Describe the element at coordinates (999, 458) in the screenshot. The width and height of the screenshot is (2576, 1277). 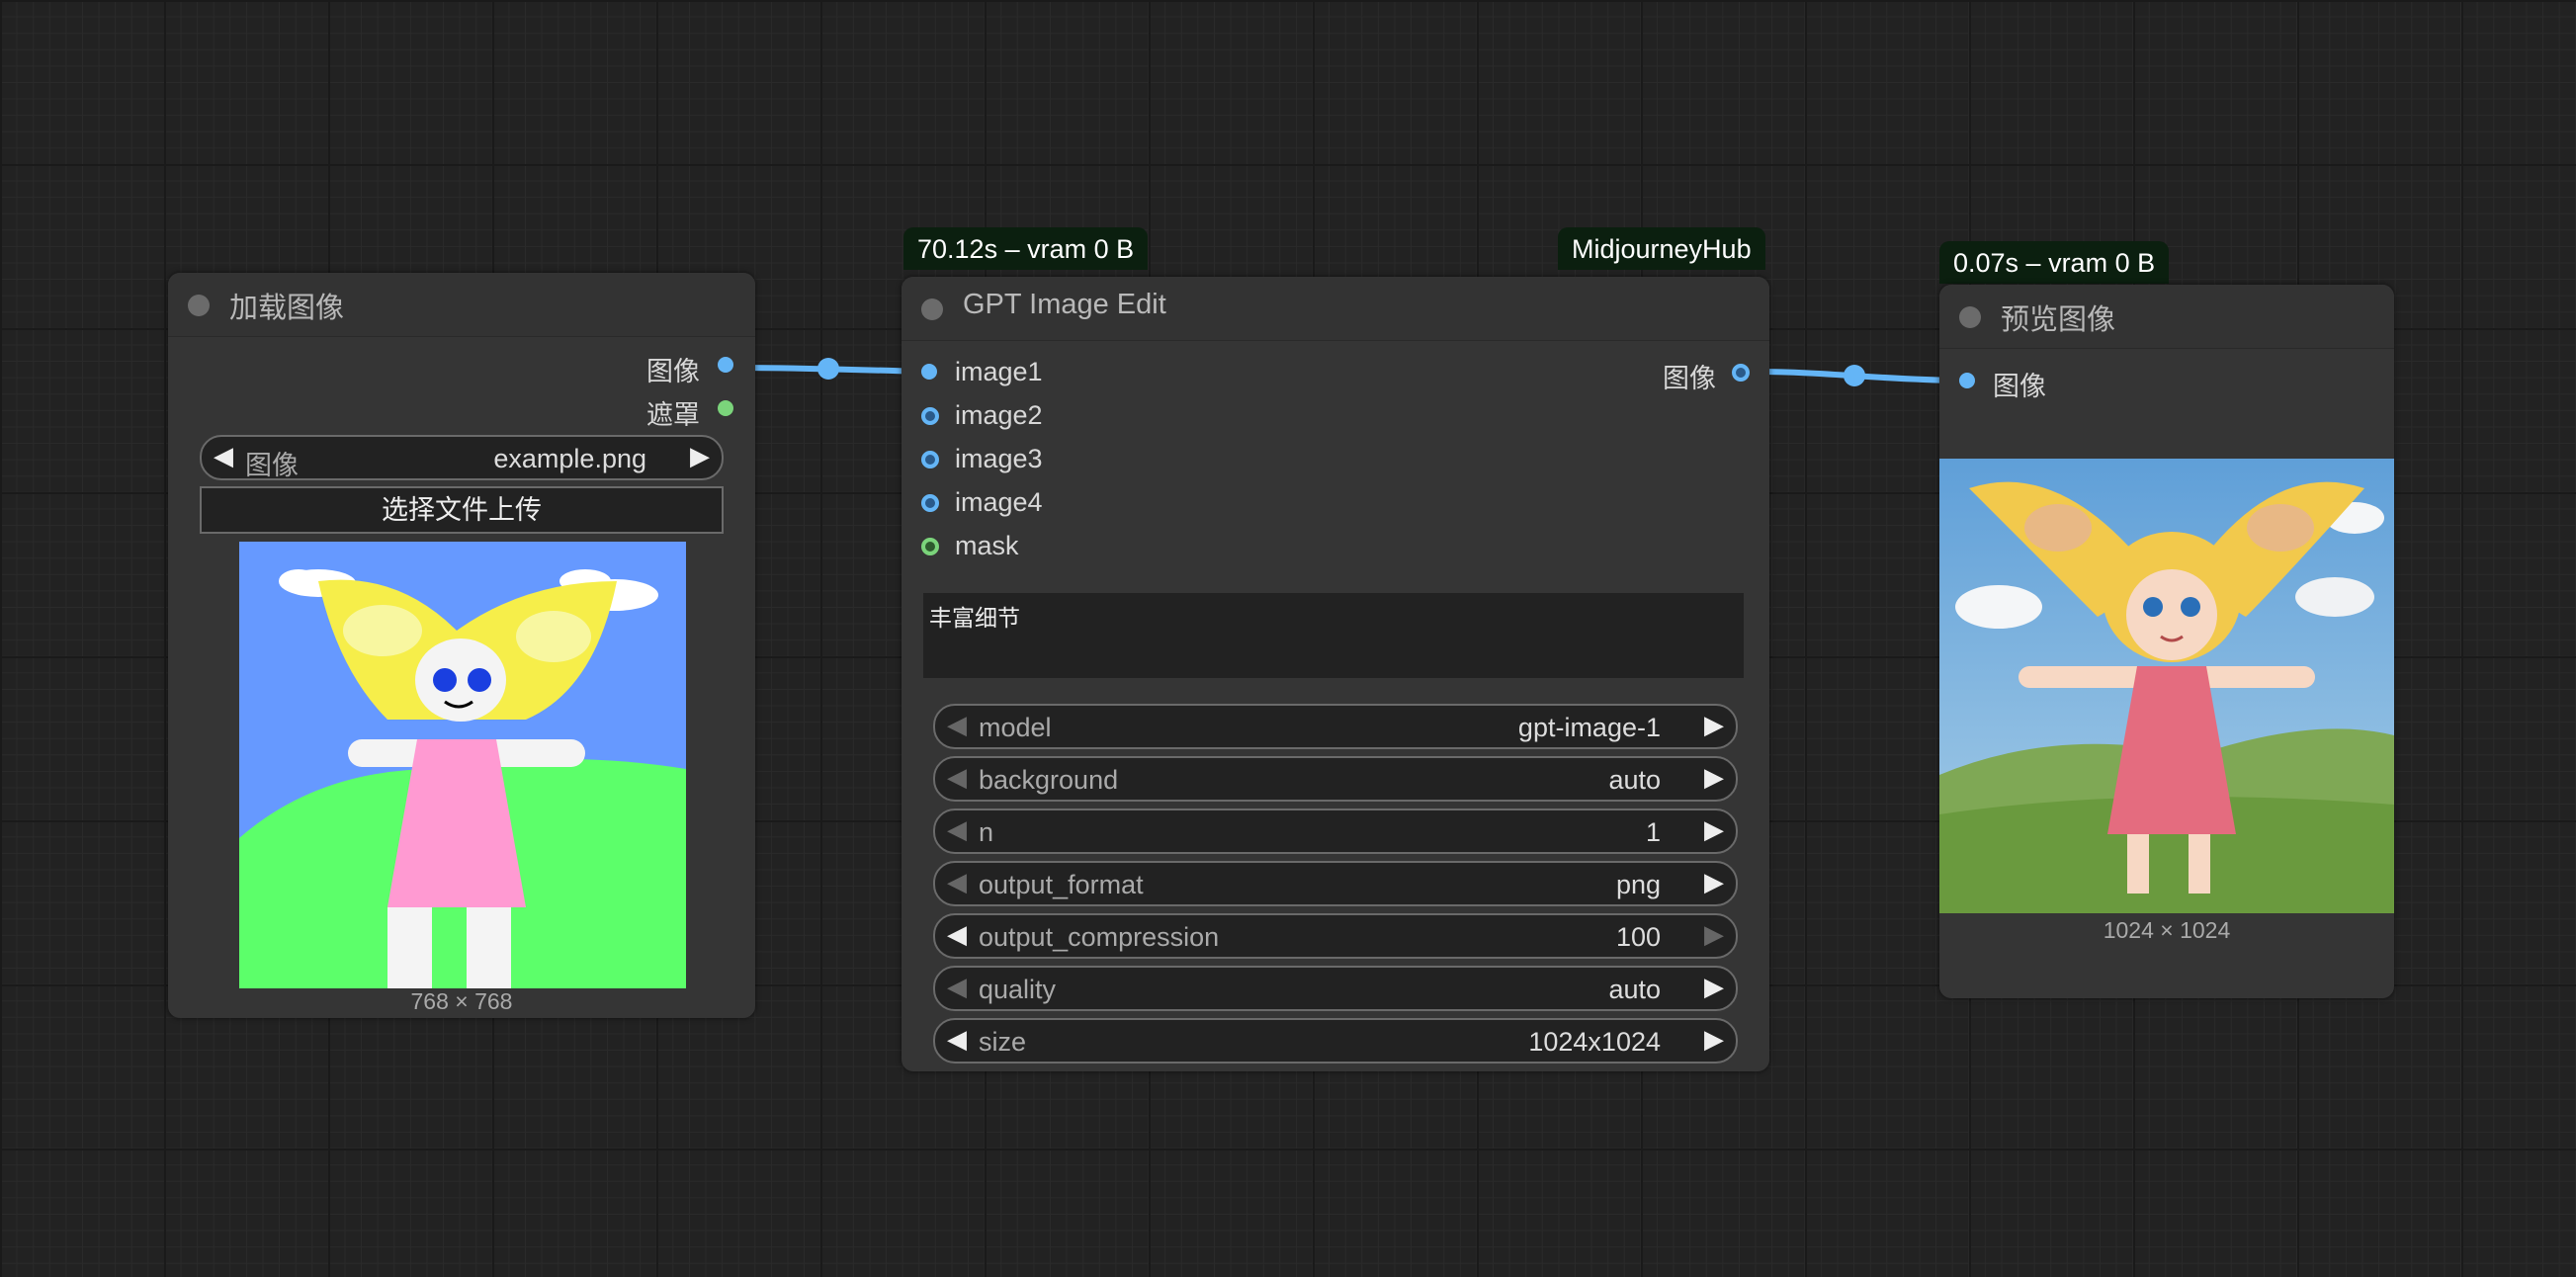
I see `input-label: image3` at that location.